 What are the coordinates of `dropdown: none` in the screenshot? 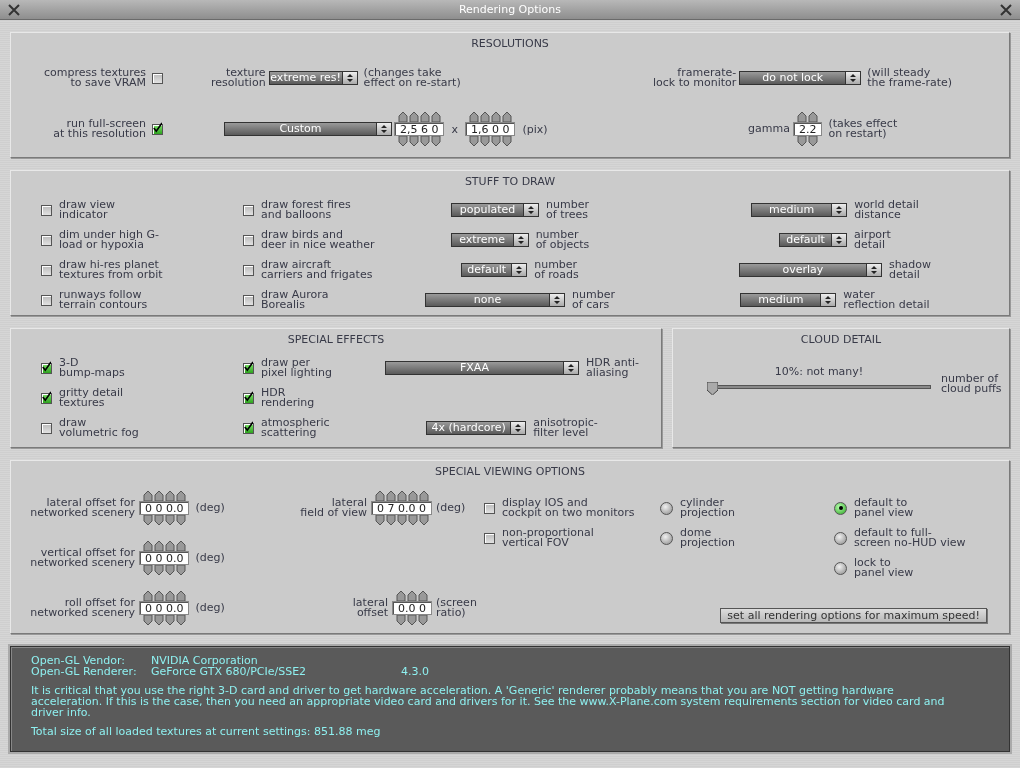 It's located at (495, 300).